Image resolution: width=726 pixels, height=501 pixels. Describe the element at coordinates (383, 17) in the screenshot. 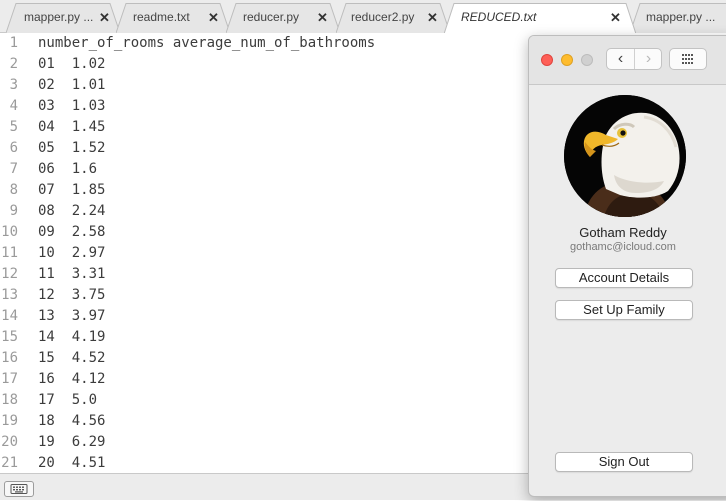

I see `tab-label: reducer2.py` at that location.